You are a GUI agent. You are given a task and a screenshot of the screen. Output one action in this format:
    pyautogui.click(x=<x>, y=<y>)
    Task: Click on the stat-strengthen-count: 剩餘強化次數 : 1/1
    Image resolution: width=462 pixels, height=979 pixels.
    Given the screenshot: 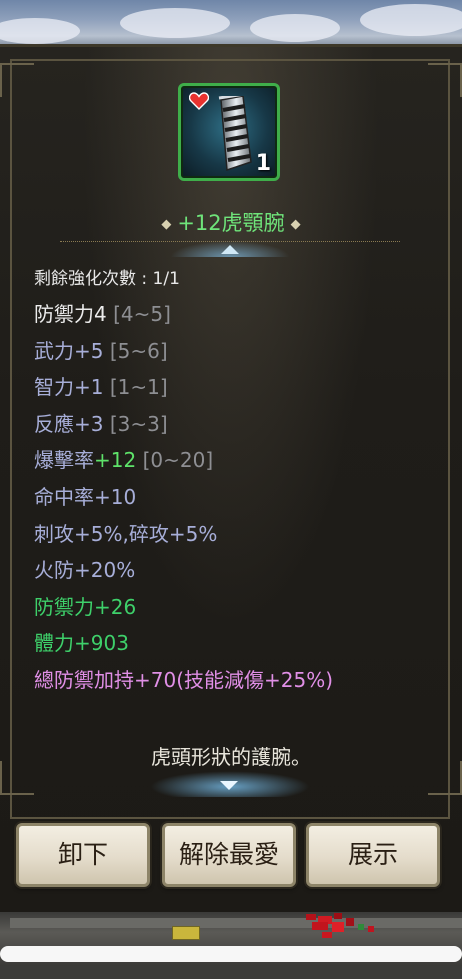 What is the action you would take?
    pyautogui.click(x=107, y=279)
    